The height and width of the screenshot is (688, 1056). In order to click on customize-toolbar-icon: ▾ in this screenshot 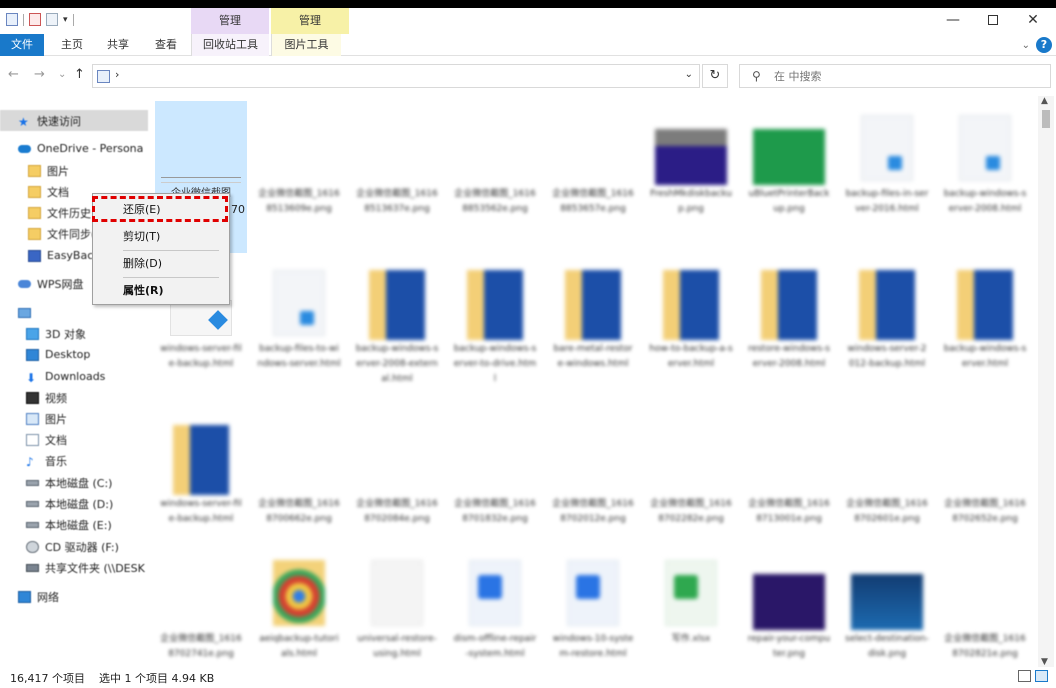, I will do `click(65, 20)`.